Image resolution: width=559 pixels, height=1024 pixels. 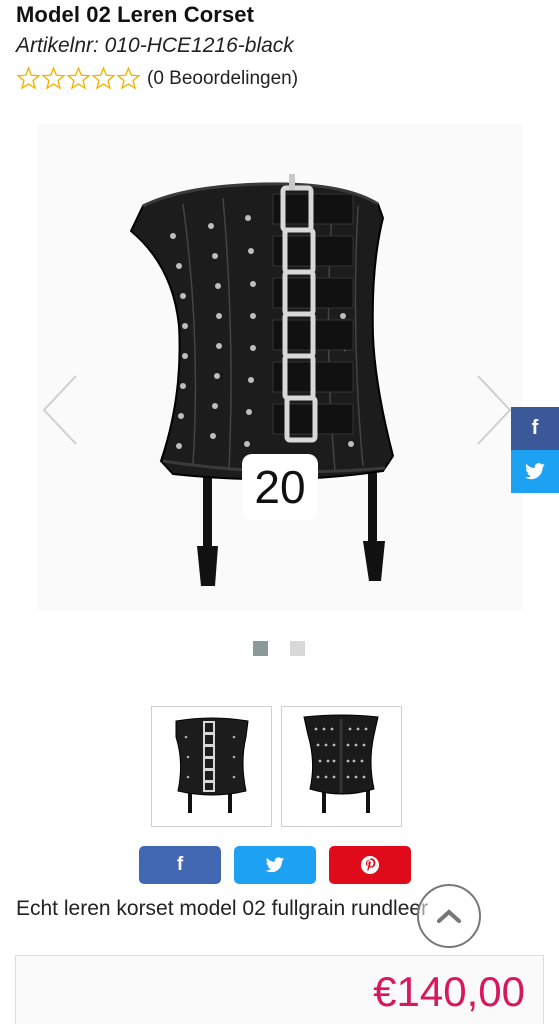 I want to click on chevron-up-icon, so click(x=449, y=916).